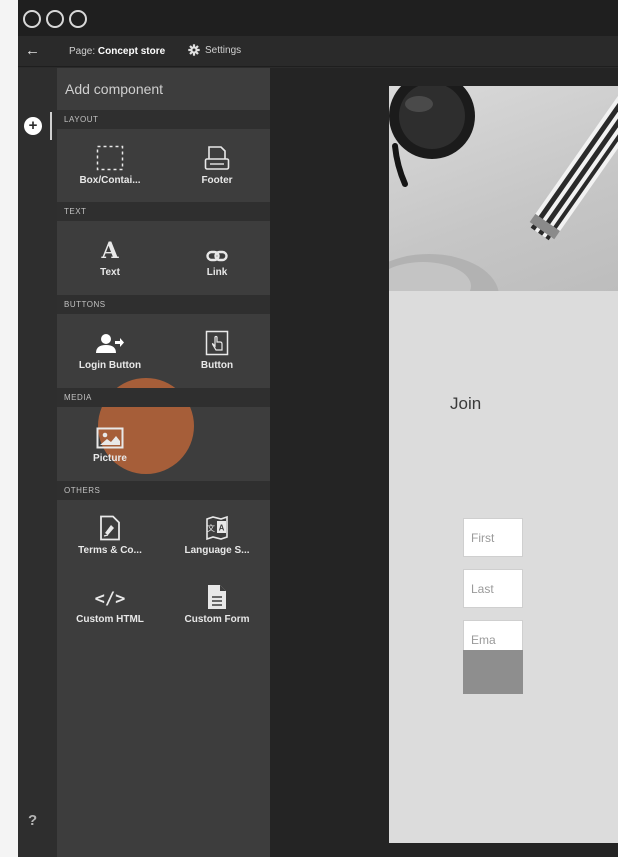 The image size is (618, 857). What do you see at coordinates (163, 211) in the screenshot?
I see `section-text: TEXT` at bounding box center [163, 211].